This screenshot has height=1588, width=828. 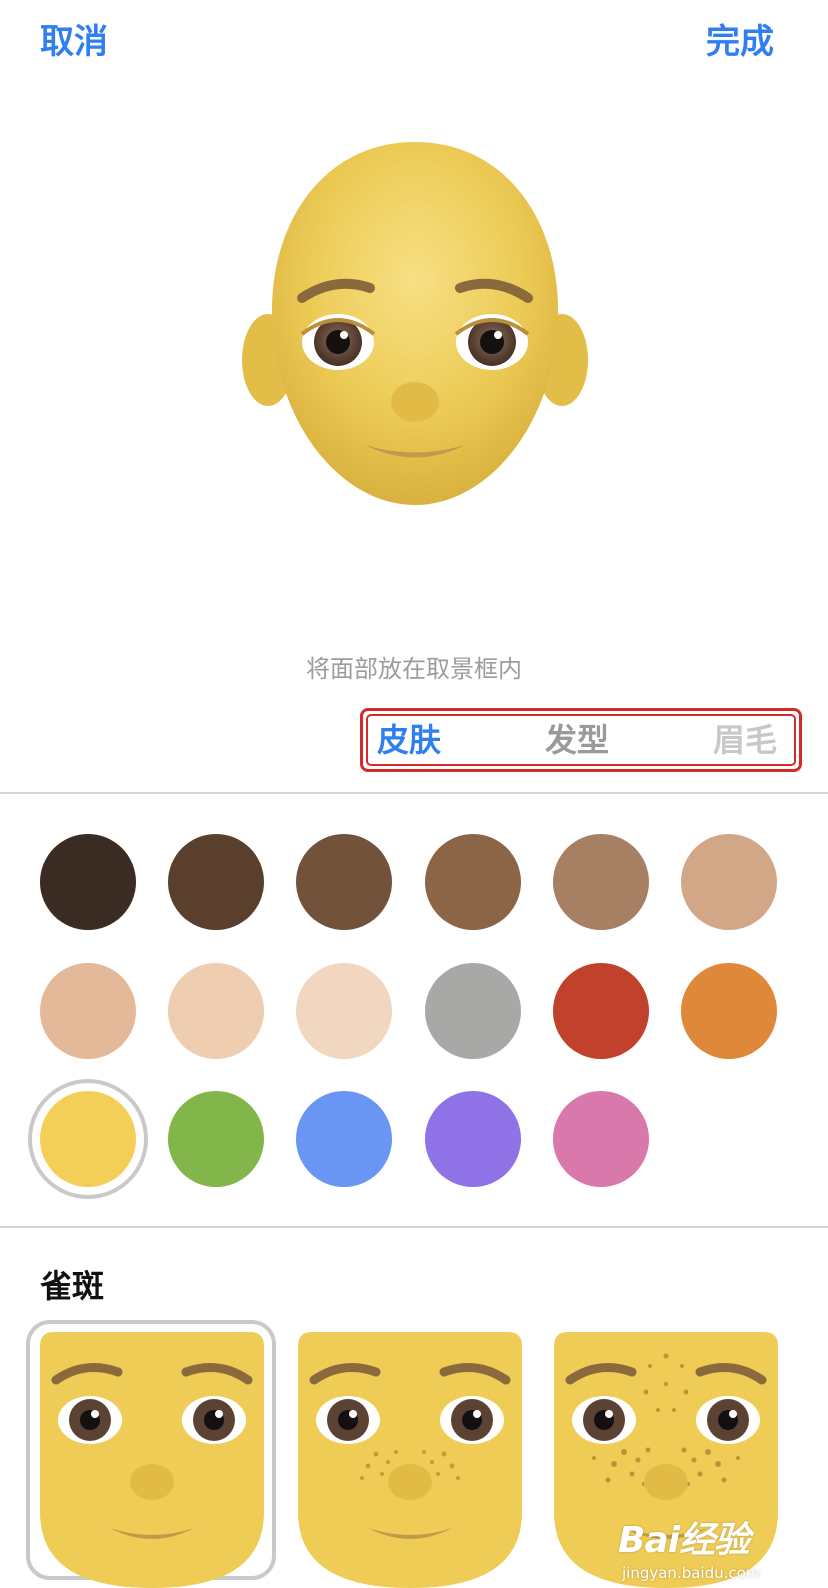 What do you see at coordinates (415, 323) in the screenshot?
I see `memoji-face-icon` at bounding box center [415, 323].